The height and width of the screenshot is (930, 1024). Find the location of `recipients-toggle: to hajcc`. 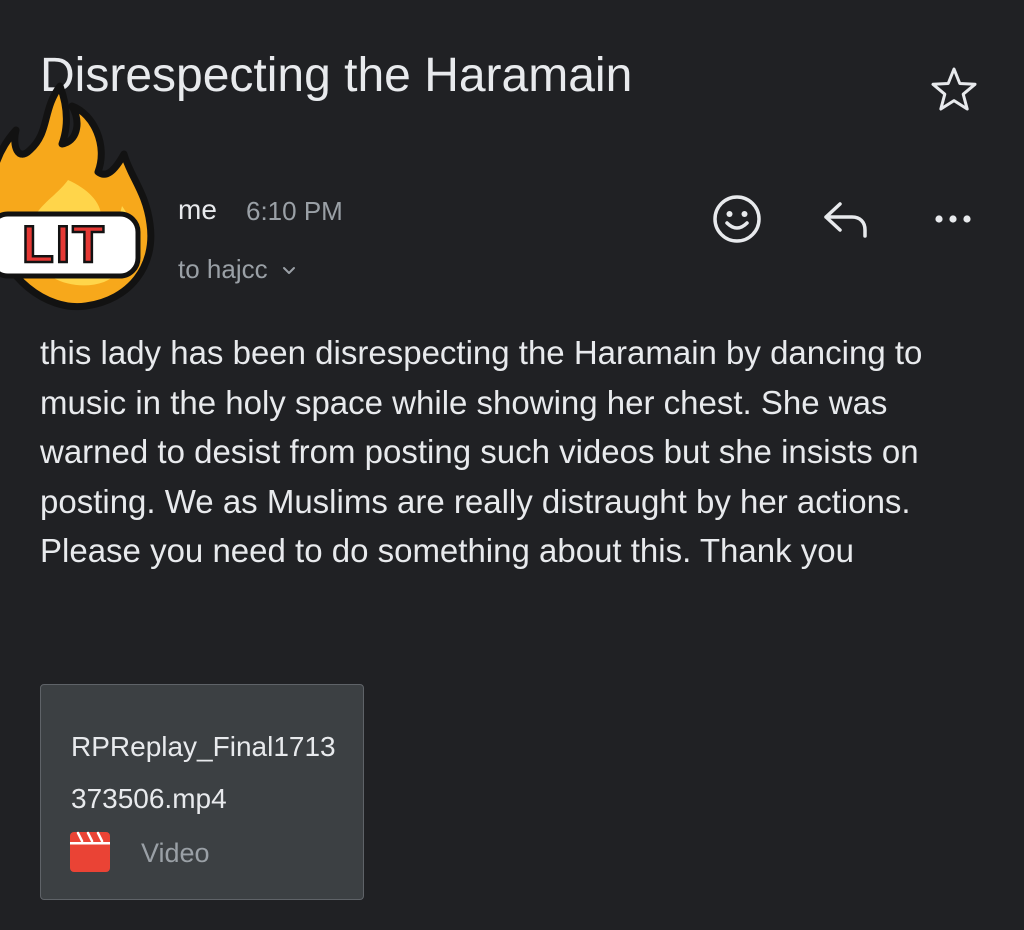

recipients-toggle: to hajcc is located at coordinates (237, 269).